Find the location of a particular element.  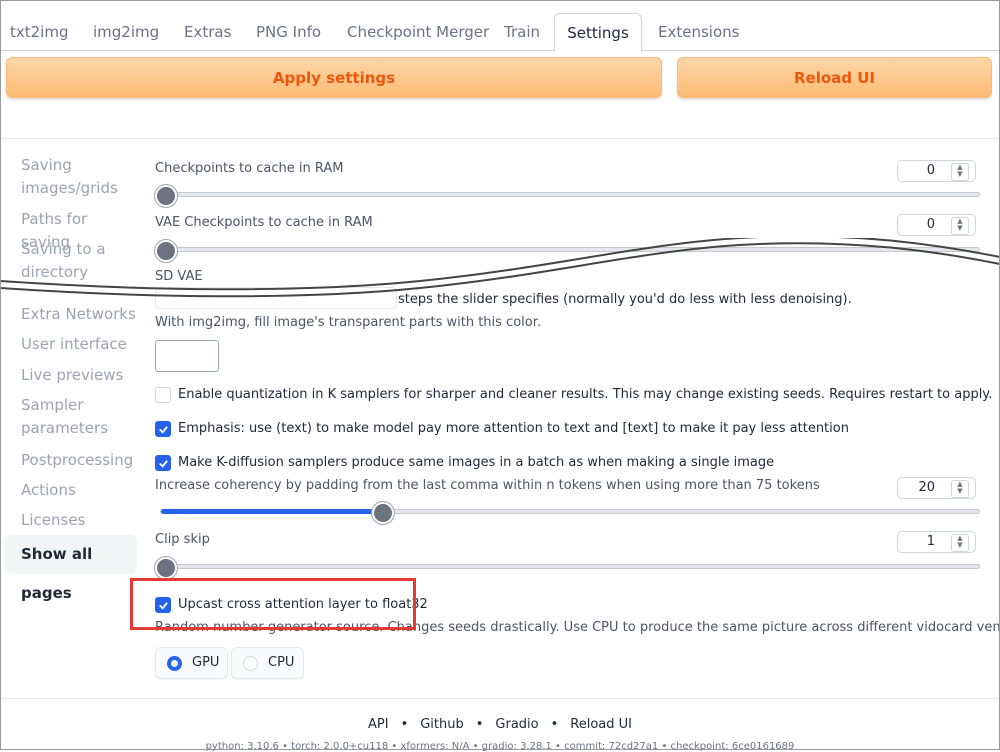

tab-bar-divider is located at coordinates (500, 50).